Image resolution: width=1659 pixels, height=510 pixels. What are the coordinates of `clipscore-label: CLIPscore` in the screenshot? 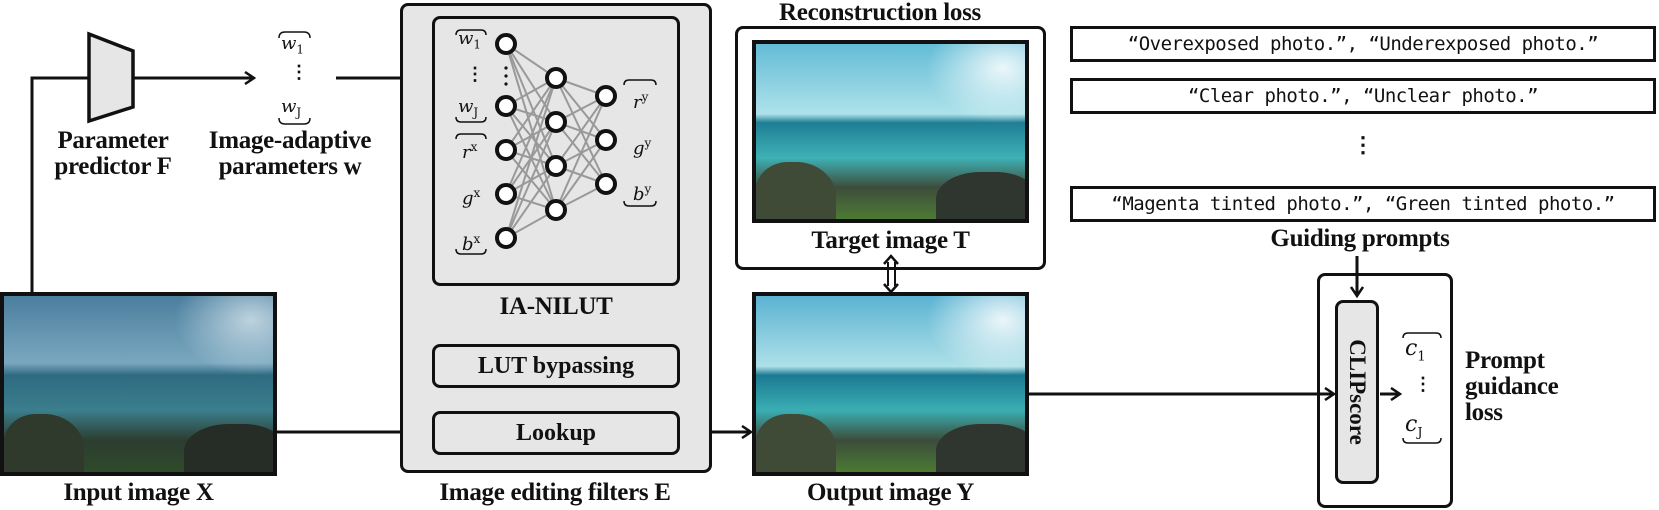 It's located at (1357, 392).